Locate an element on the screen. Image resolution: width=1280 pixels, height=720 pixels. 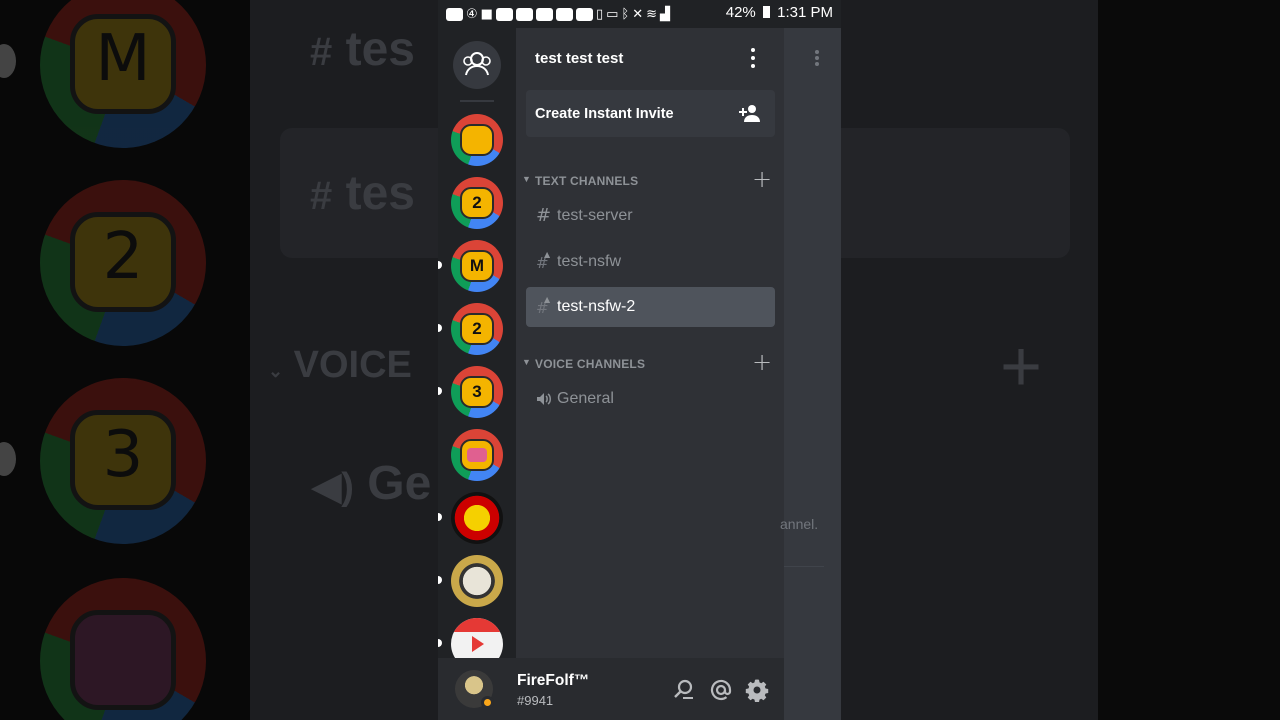
category-label: TEXT CHANNELS is located at coordinates (587, 181).